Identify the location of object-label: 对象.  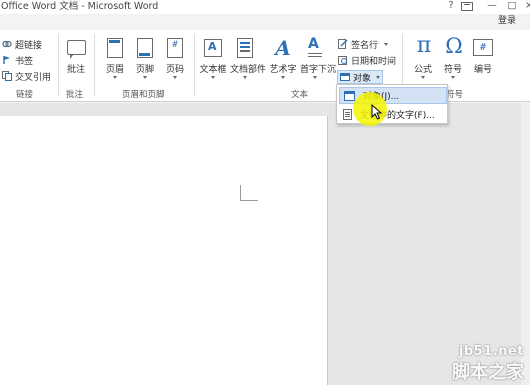
(362, 78).